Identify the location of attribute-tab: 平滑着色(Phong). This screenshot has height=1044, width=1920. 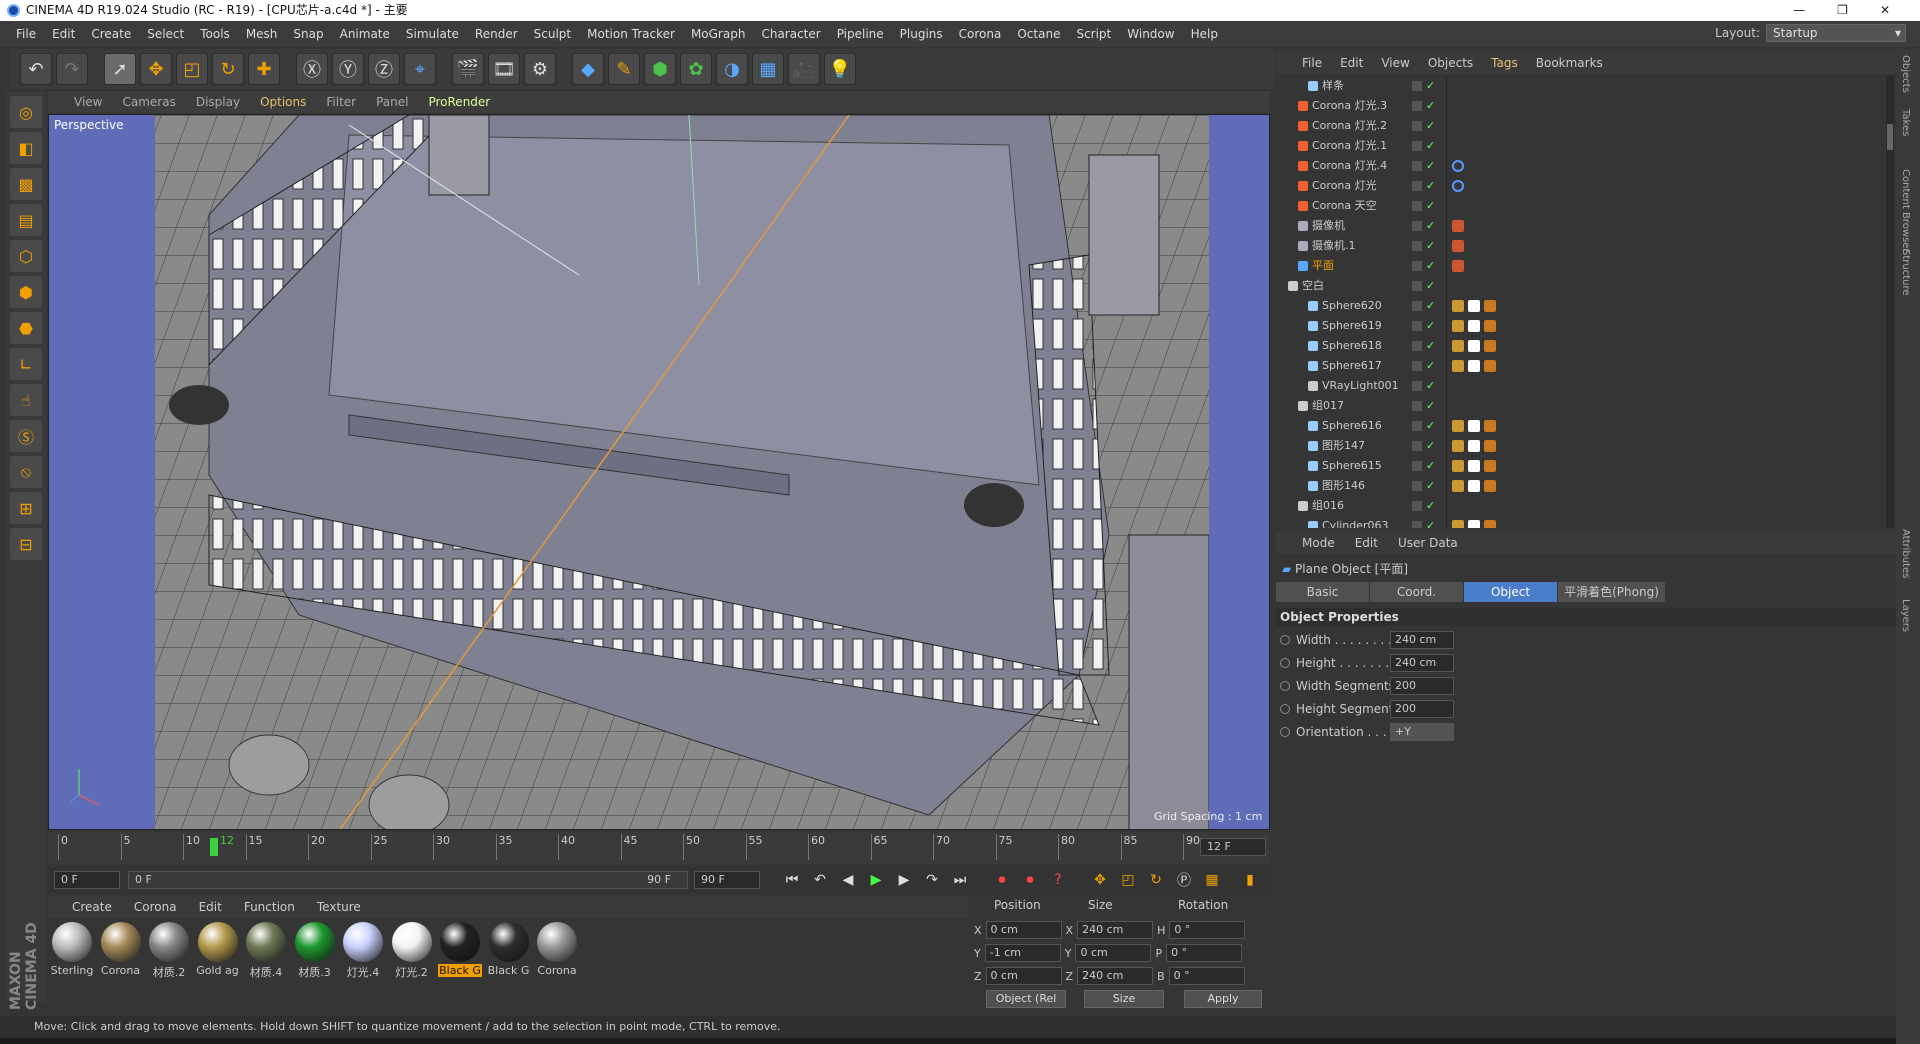
(1612, 592).